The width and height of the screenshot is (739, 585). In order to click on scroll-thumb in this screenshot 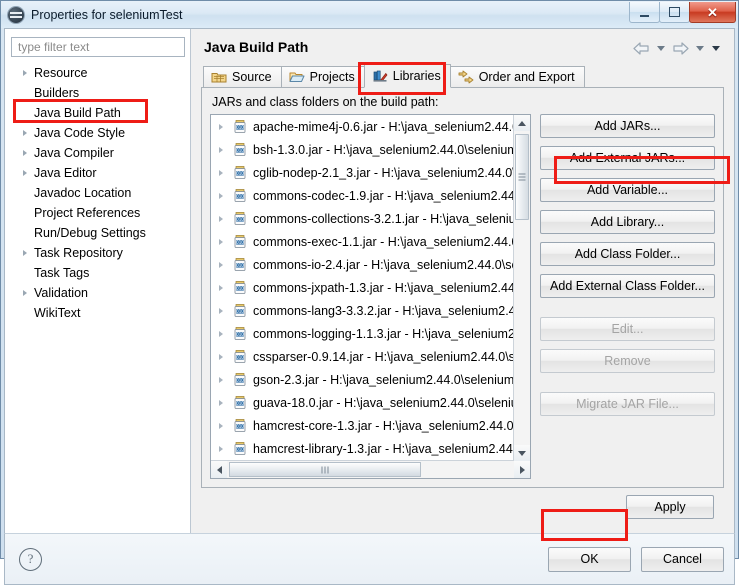, I will do `click(522, 177)`.